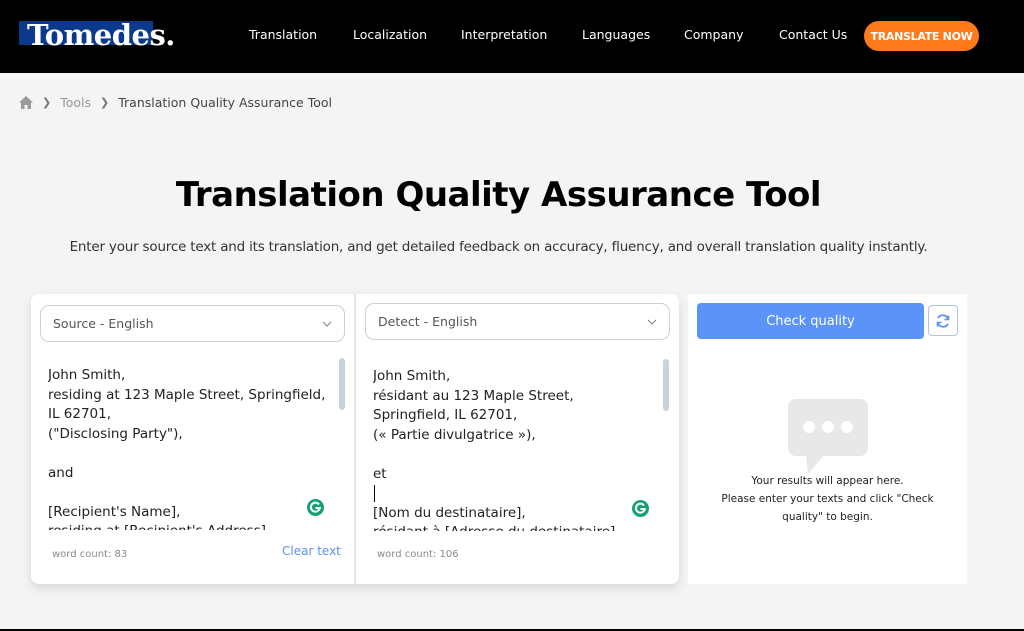  What do you see at coordinates (517, 321) in the screenshot?
I see `target-language-select: Detect - English` at bounding box center [517, 321].